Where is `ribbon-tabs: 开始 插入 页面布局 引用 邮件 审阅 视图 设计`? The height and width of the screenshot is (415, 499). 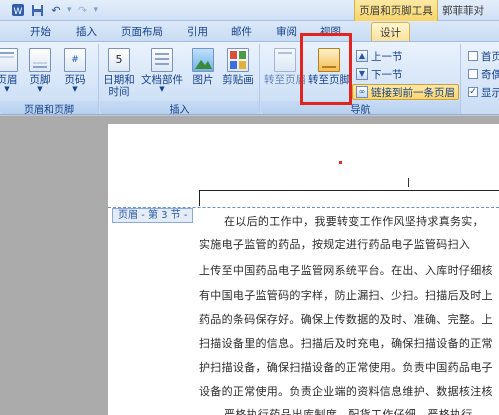
ribbon-tabs: 开始 插入 页面布局 引用 邮件 审阅 视图 设计 is located at coordinates (249, 31).